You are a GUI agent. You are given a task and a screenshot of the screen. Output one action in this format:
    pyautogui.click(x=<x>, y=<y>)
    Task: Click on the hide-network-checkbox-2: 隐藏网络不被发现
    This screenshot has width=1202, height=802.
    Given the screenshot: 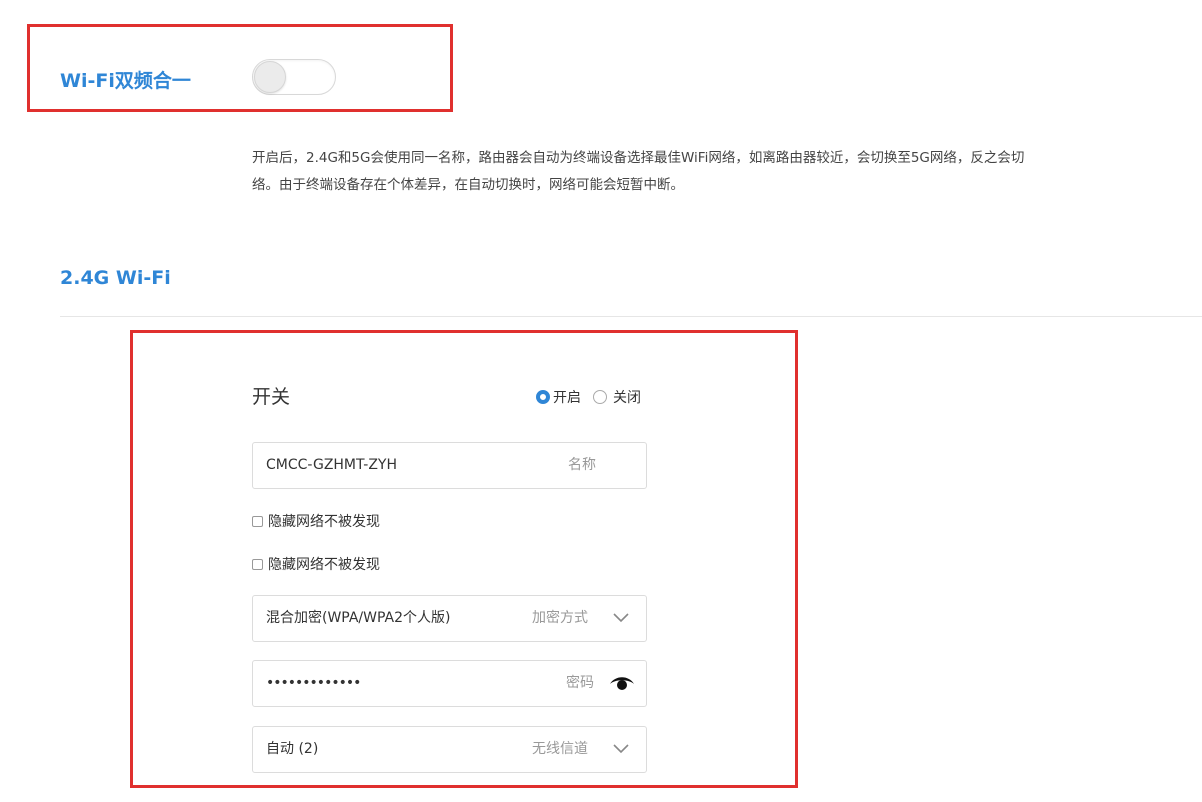 What is the action you would take?
    pyautogui.click(x=316, y=564)
    